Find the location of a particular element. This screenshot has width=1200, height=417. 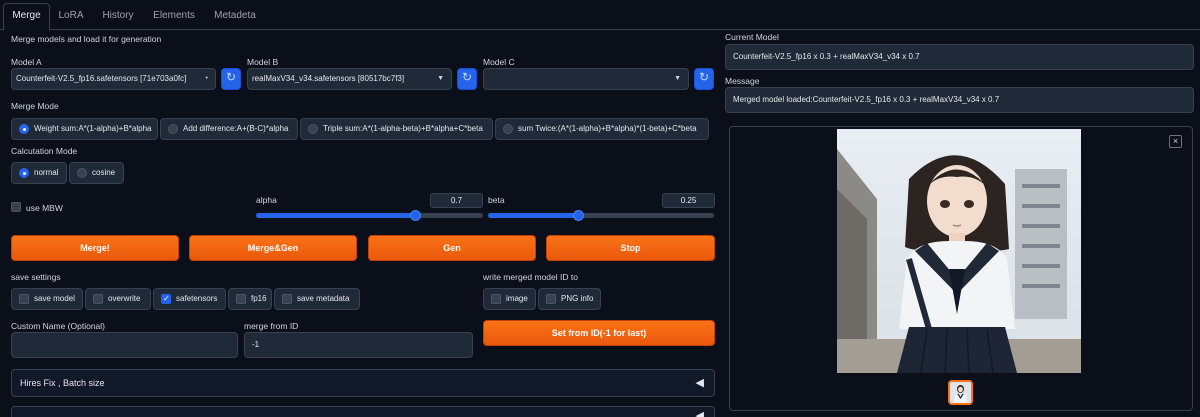

merge-button: Merge! is located at coordinates (95, 248).